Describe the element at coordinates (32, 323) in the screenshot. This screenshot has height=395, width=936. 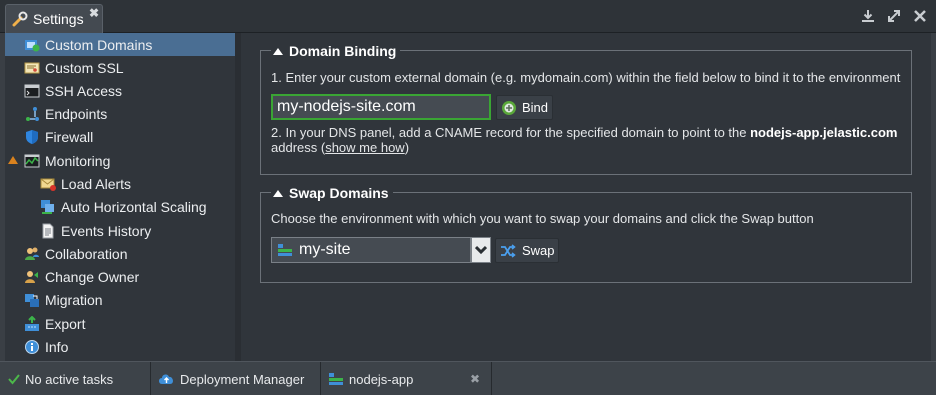
I see `export-icon` at that location.